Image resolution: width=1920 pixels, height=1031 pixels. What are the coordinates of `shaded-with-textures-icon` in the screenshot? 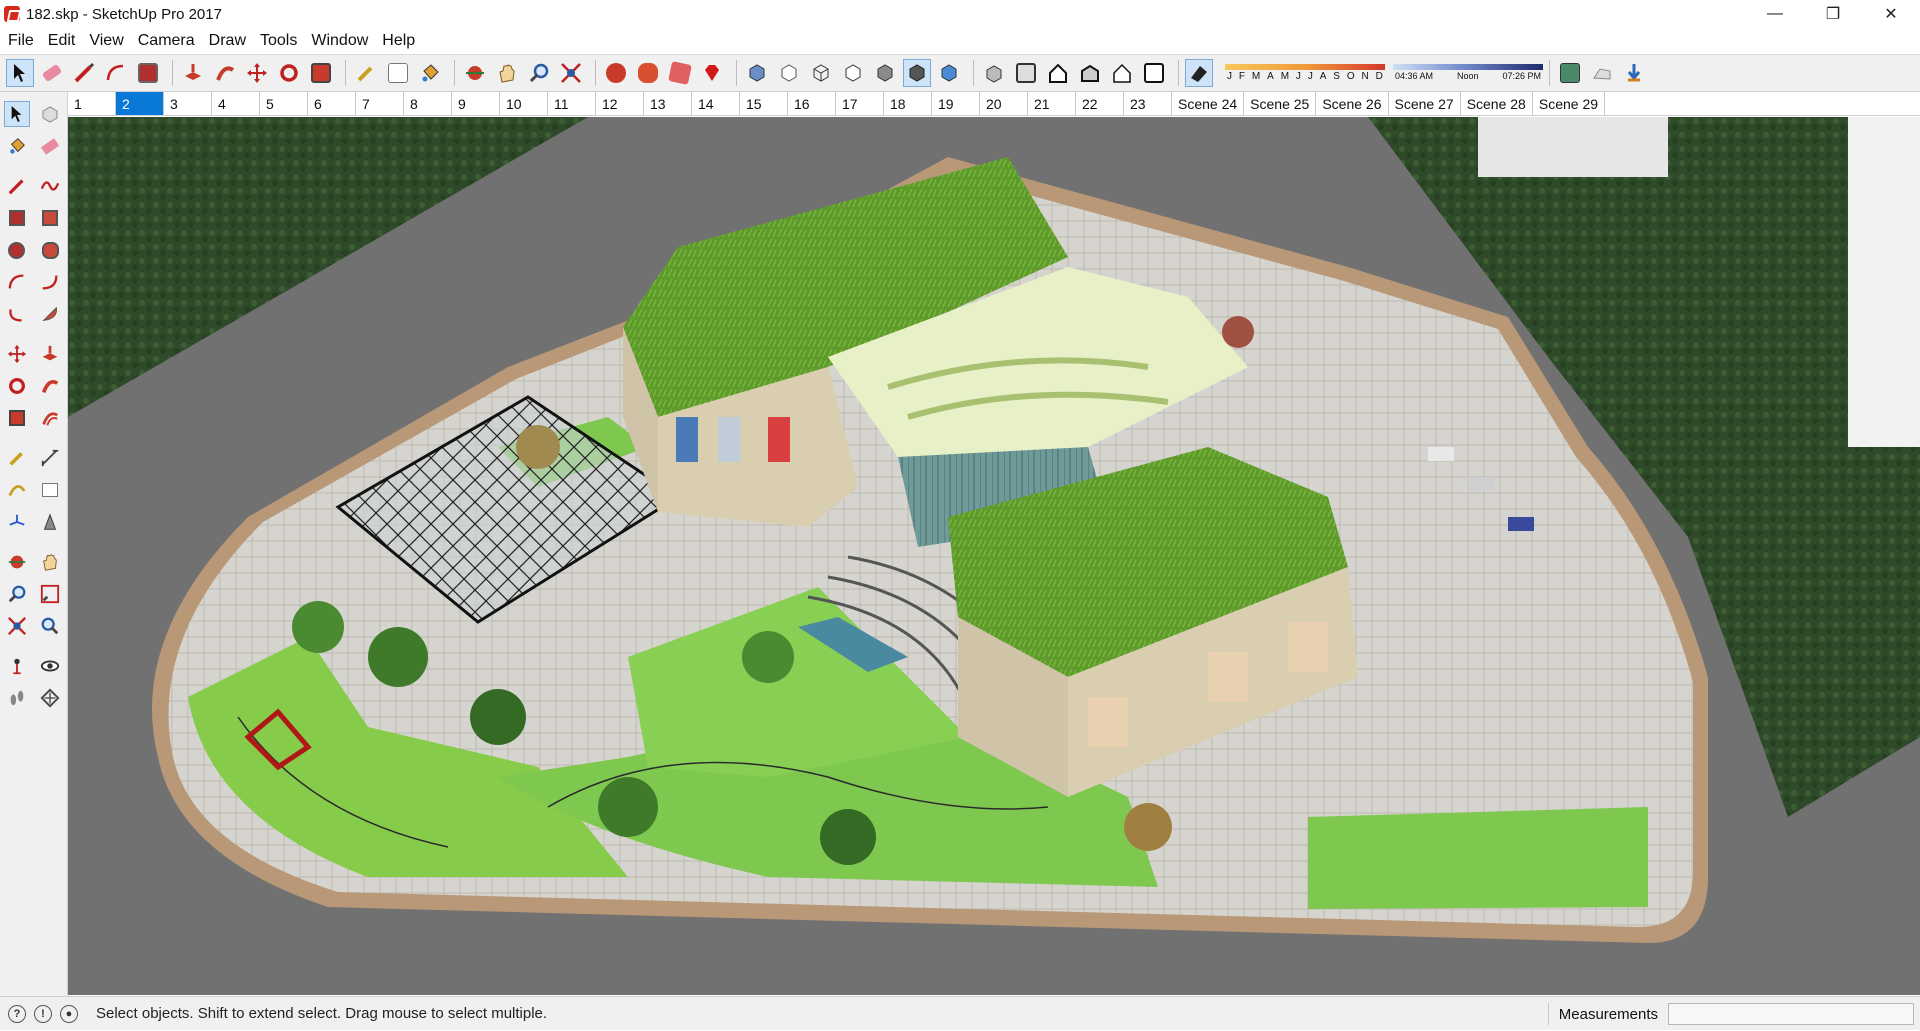 It's located at (917, 73).